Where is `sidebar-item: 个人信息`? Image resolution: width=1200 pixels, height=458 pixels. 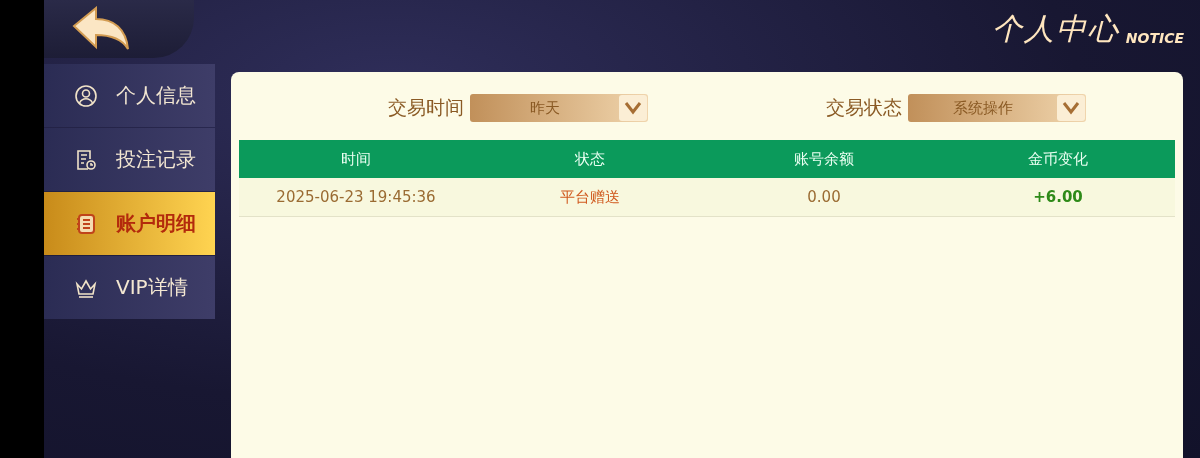 sidebar-item: 个人信息 is located at coordinates (129, 95).